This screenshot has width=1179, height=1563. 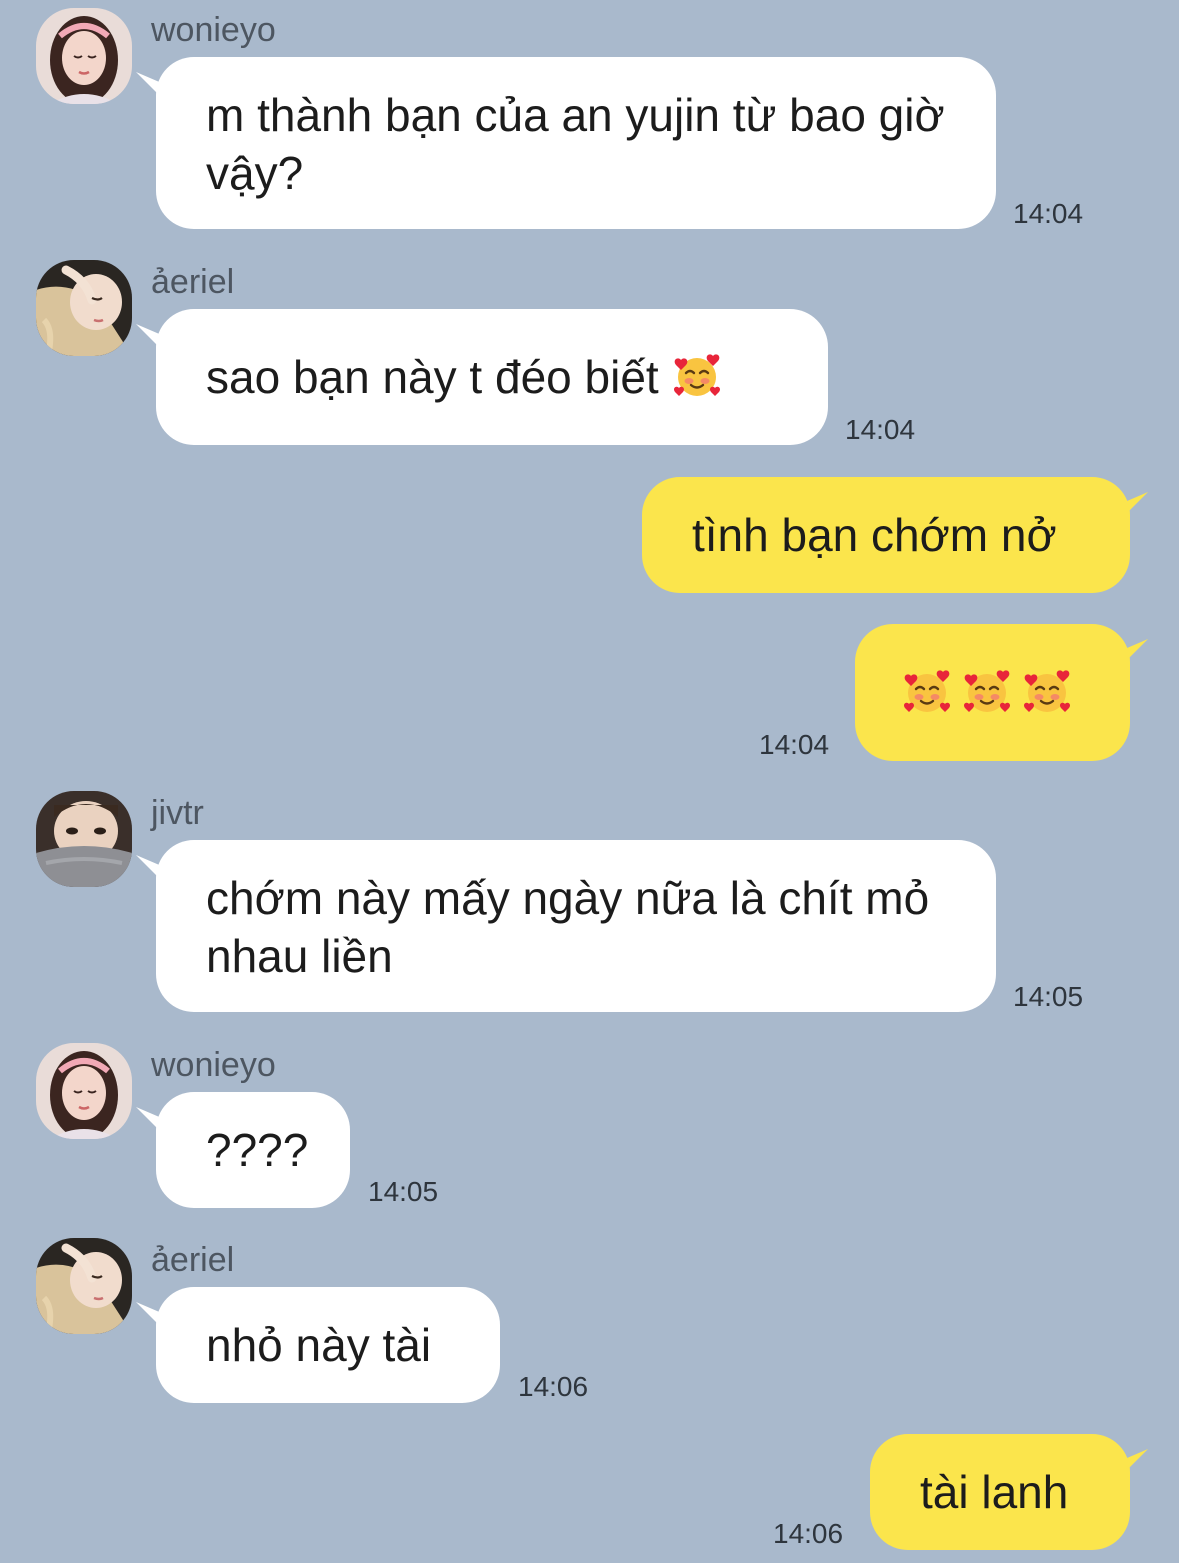 I want to click on sender-name: jivtr, so click(x=177, y=813).